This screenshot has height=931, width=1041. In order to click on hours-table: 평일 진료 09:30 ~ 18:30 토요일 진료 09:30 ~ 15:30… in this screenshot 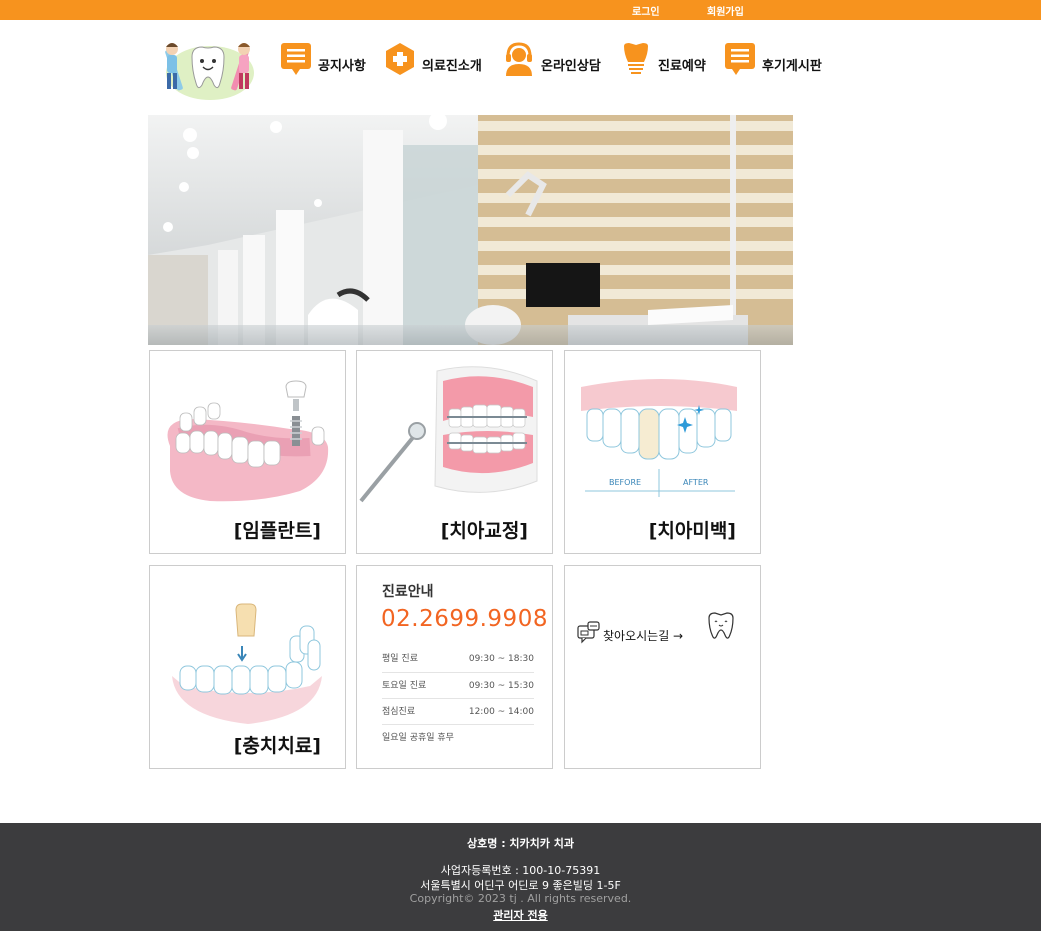, I will do `click(458, 698)`.